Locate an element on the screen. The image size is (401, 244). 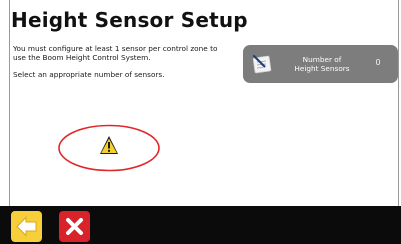
left-divider is located at coordinates (9, 103).